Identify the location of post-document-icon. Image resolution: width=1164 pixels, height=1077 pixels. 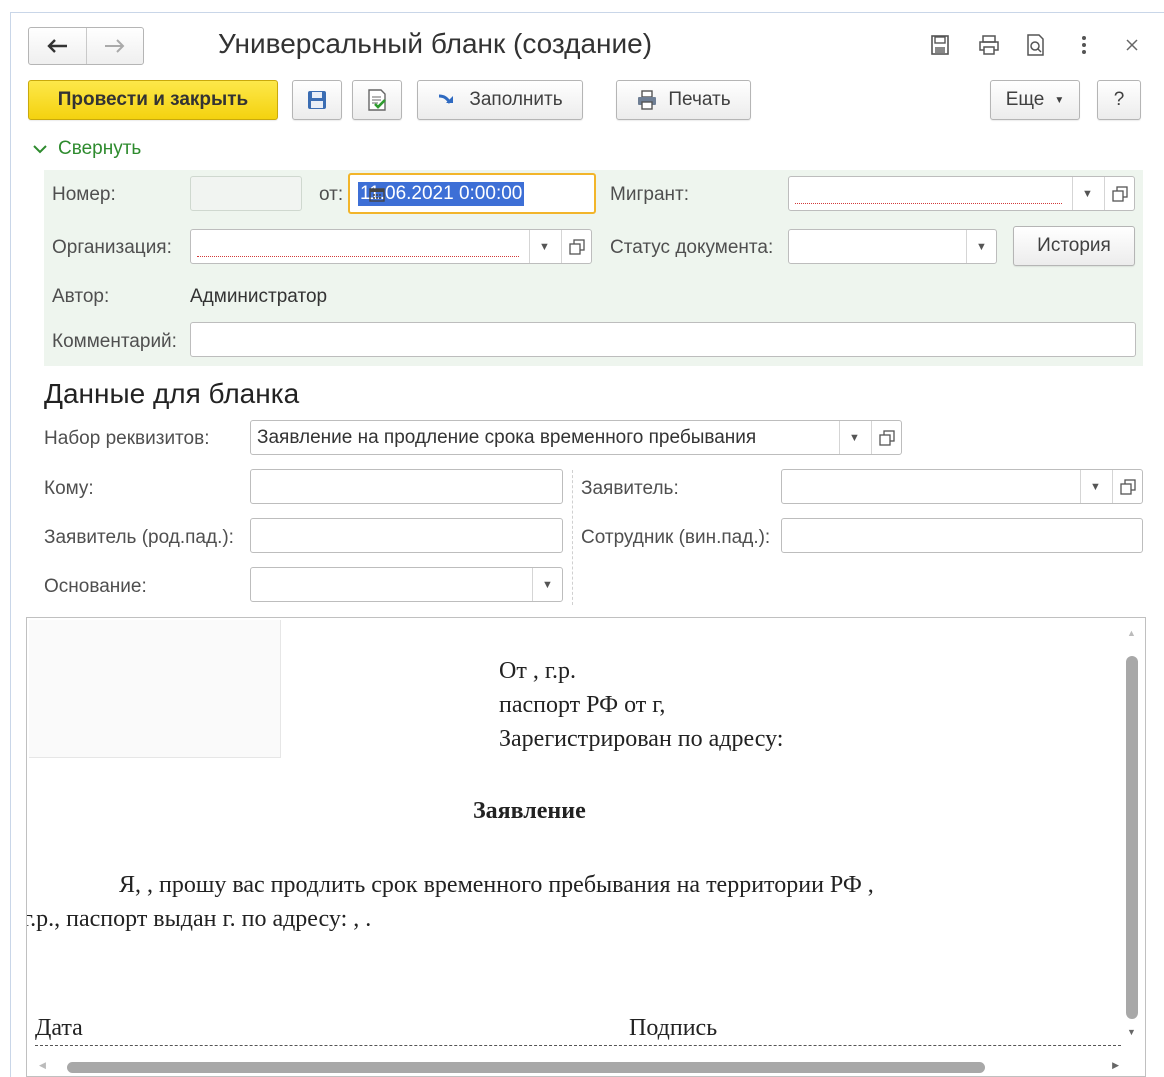
(377, 100).